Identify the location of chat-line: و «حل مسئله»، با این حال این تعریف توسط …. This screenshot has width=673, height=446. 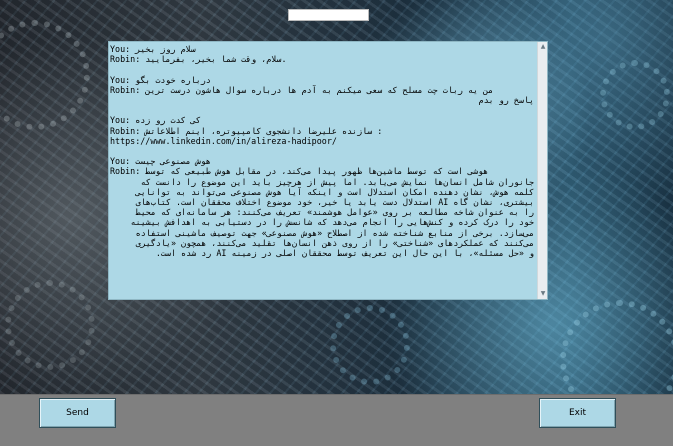
(344, 253).